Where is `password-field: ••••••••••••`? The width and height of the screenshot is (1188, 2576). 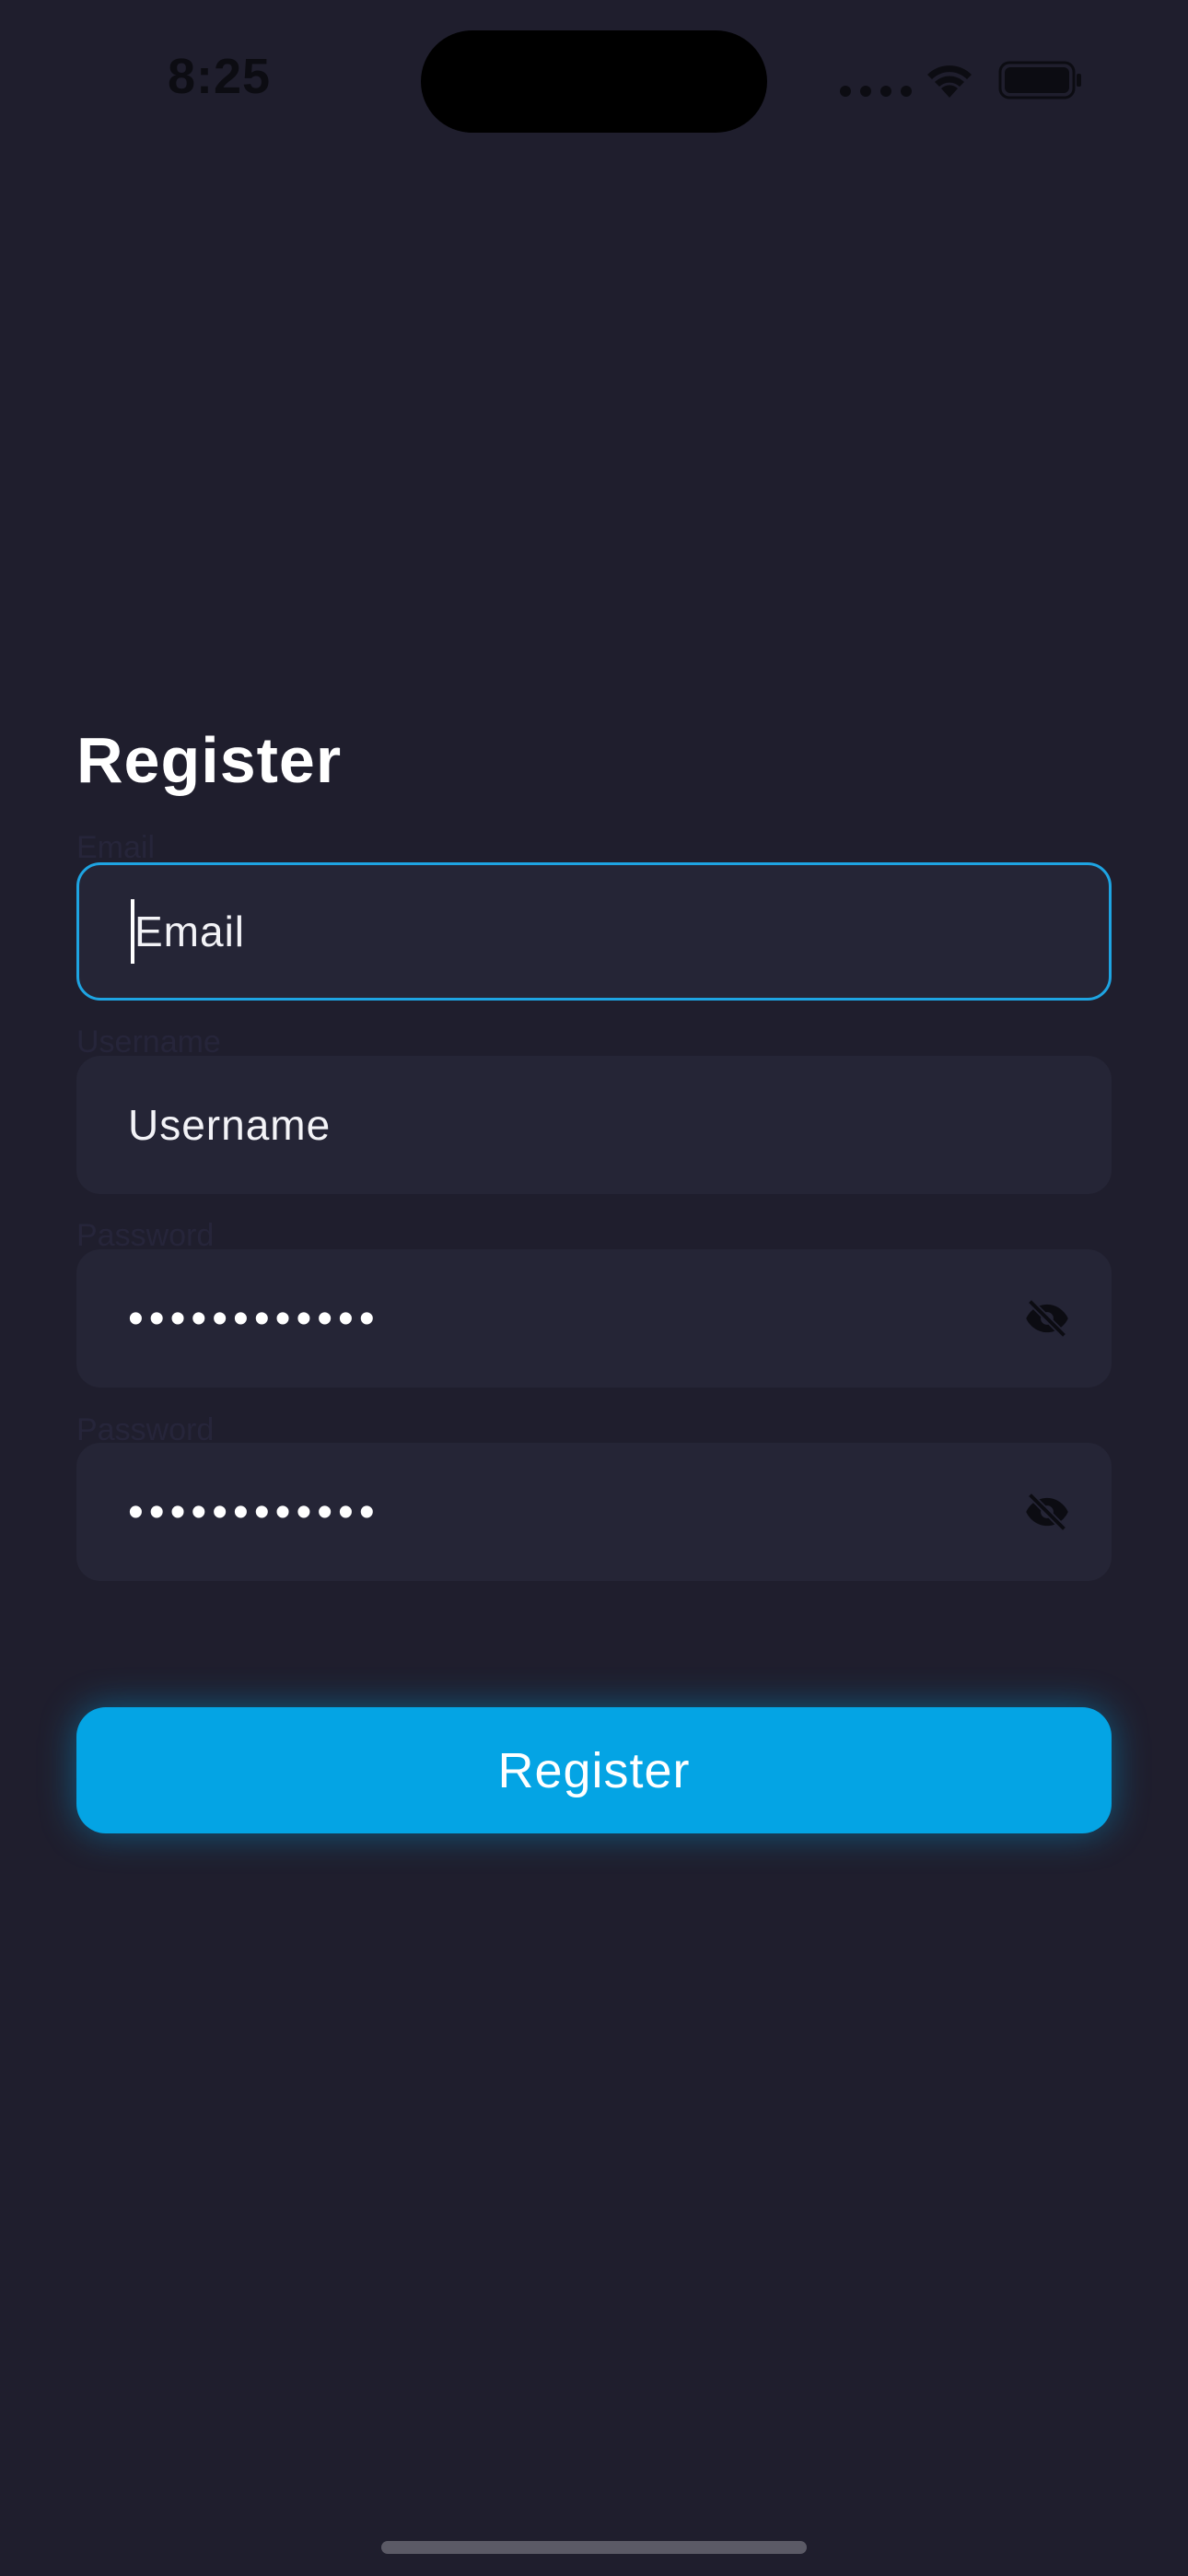
password-field: •••••••••••• is located at coordinates (594, 1318).